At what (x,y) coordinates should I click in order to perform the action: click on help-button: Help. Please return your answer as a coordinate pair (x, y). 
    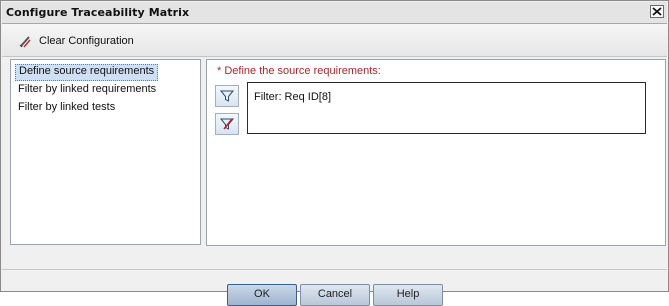
    Looking at the image, I should click on (408, 295).